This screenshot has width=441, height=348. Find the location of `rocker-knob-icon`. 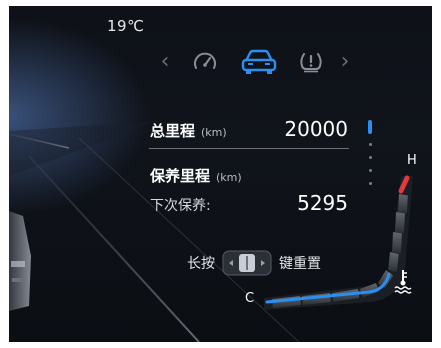

rocker-knob-icon is located at coordinates (247, 263).